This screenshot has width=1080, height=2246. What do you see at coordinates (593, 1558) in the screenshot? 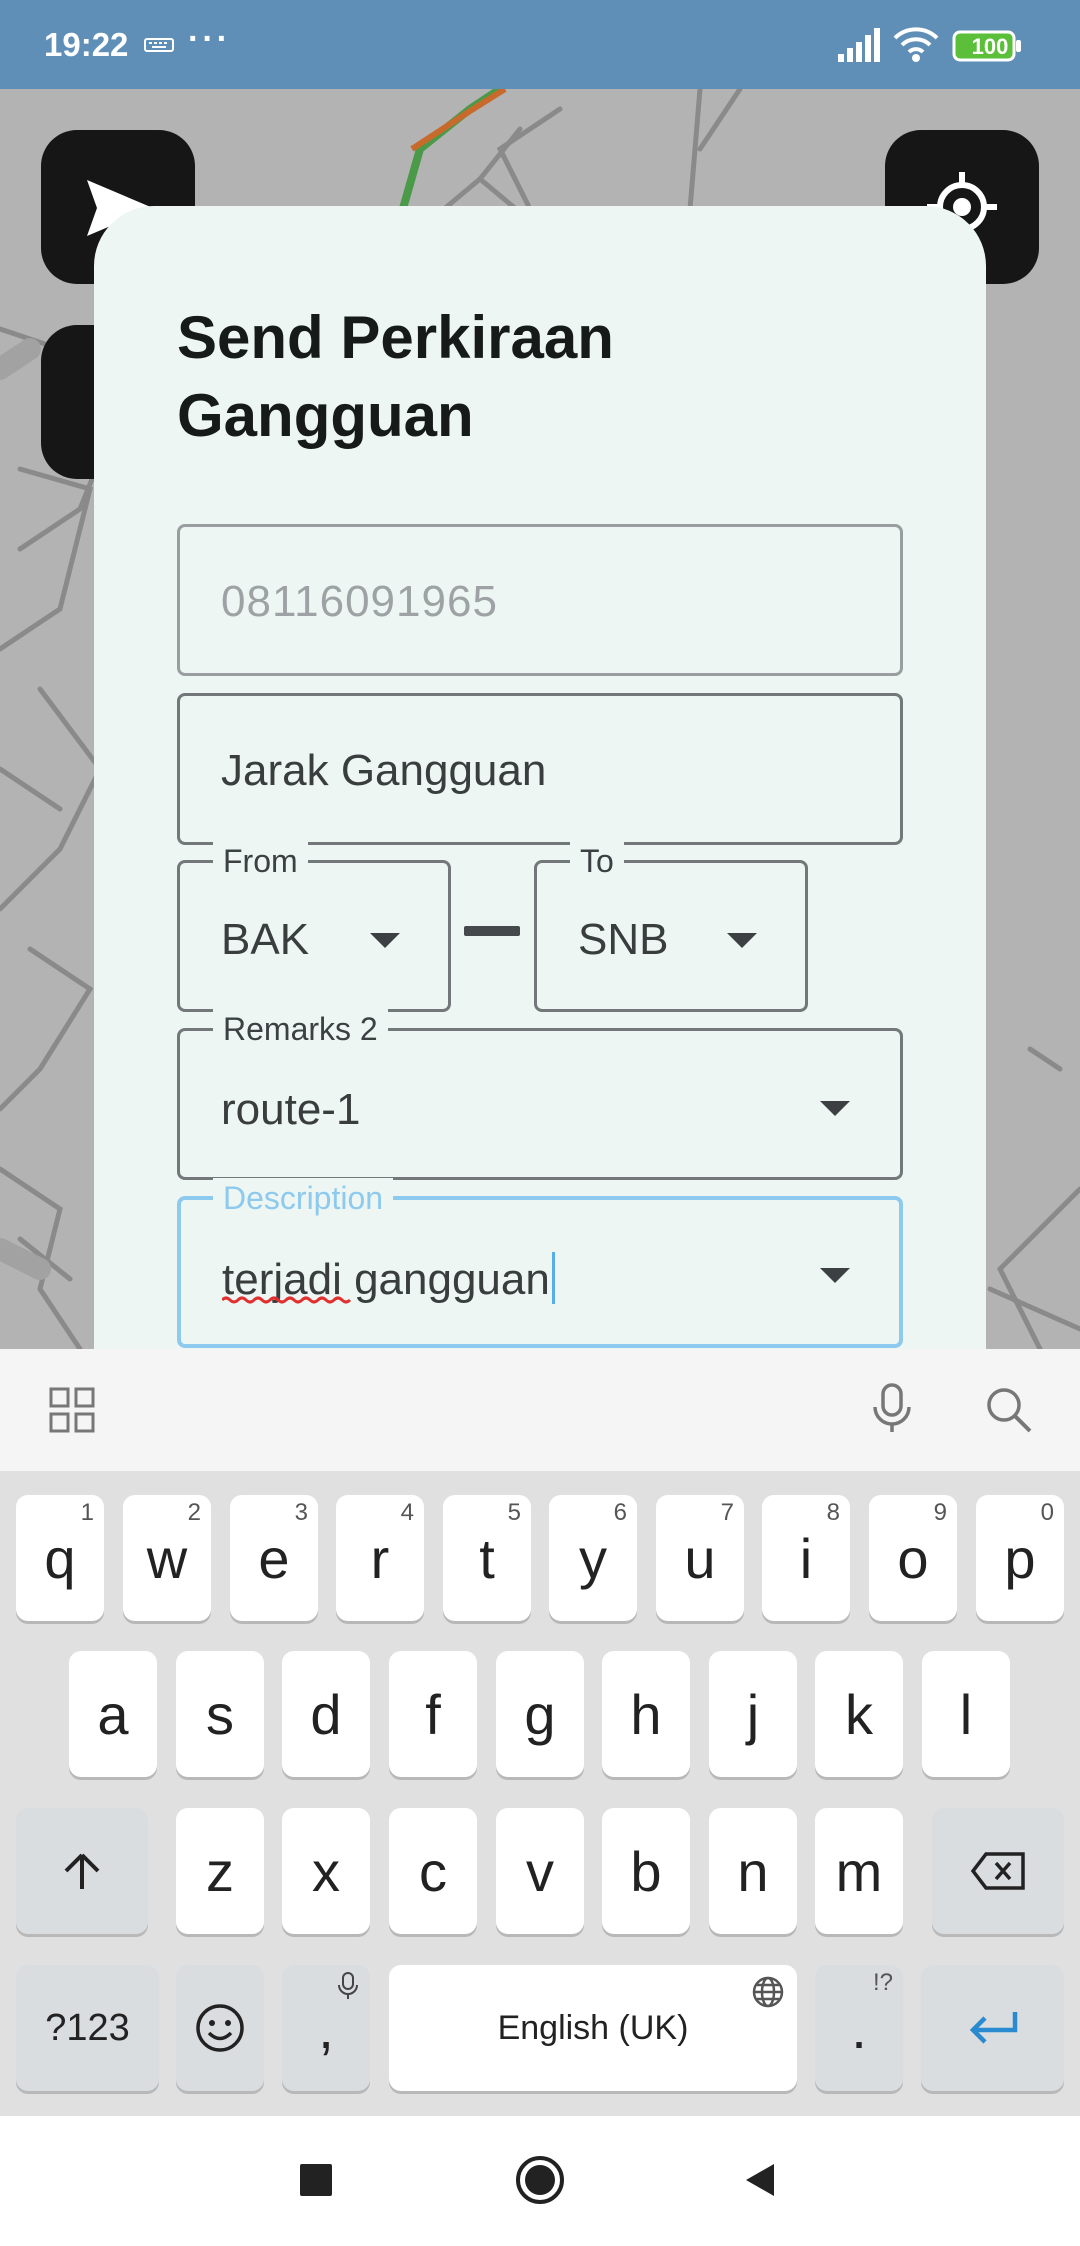
I see `key-y: y6` at bounding box center [593, 1558].